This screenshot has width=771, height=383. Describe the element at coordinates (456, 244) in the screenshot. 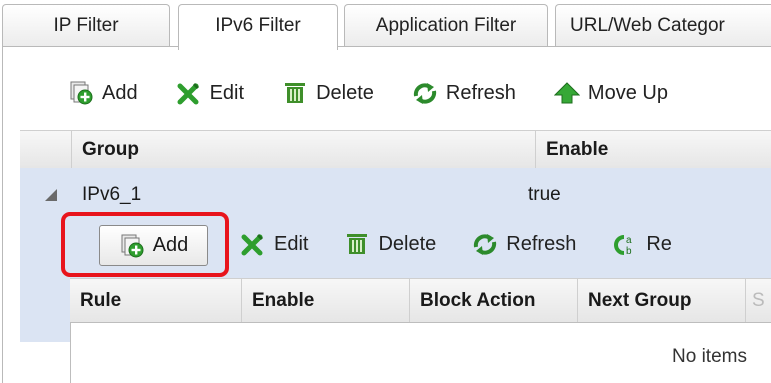

I see `sub-toolbar: Edit Delete Refresh a b Re` at that location.